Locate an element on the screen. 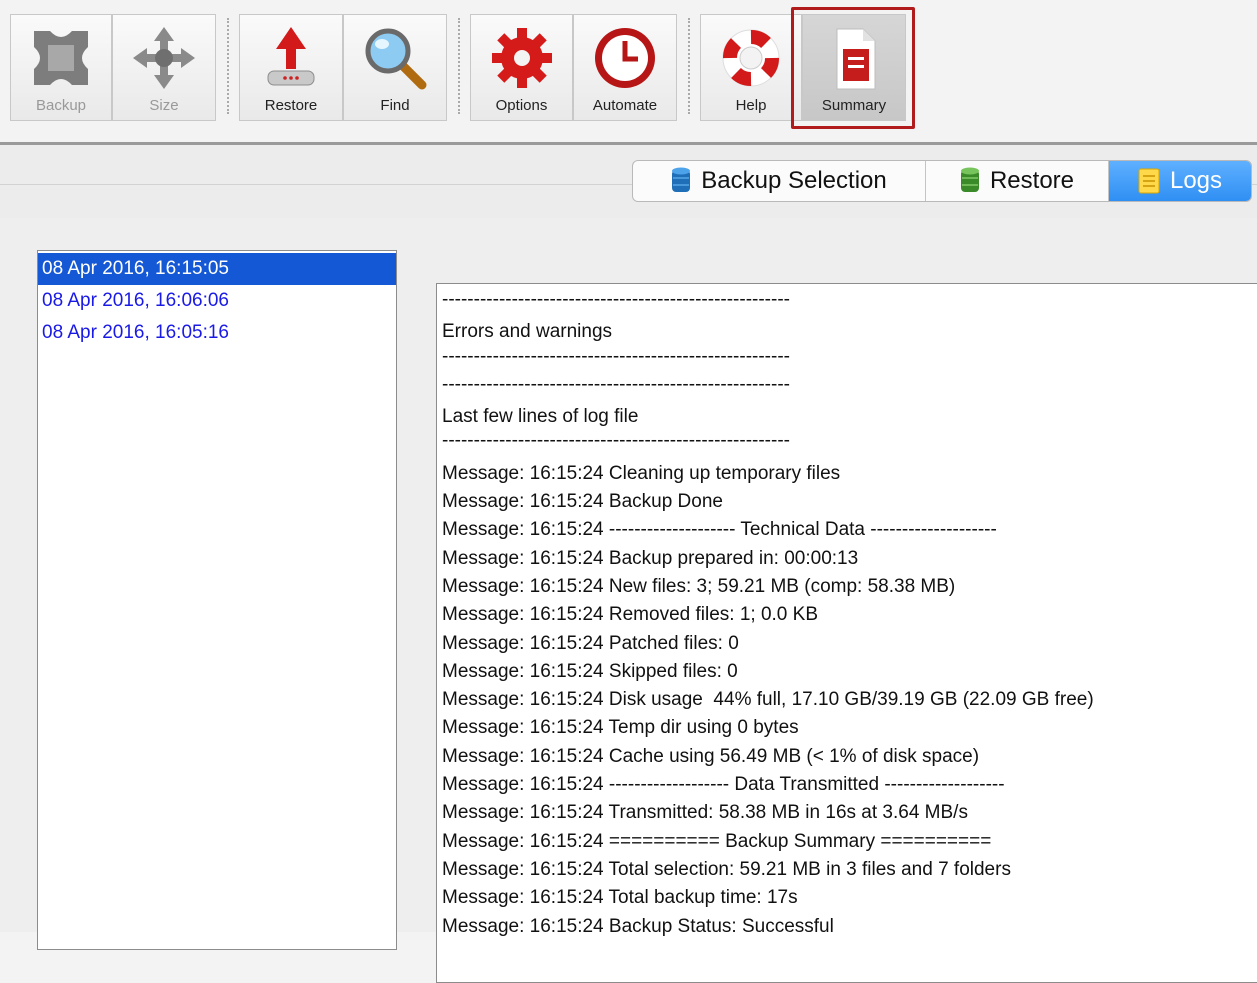  options-label: Options is located at coordinates (521, 105).